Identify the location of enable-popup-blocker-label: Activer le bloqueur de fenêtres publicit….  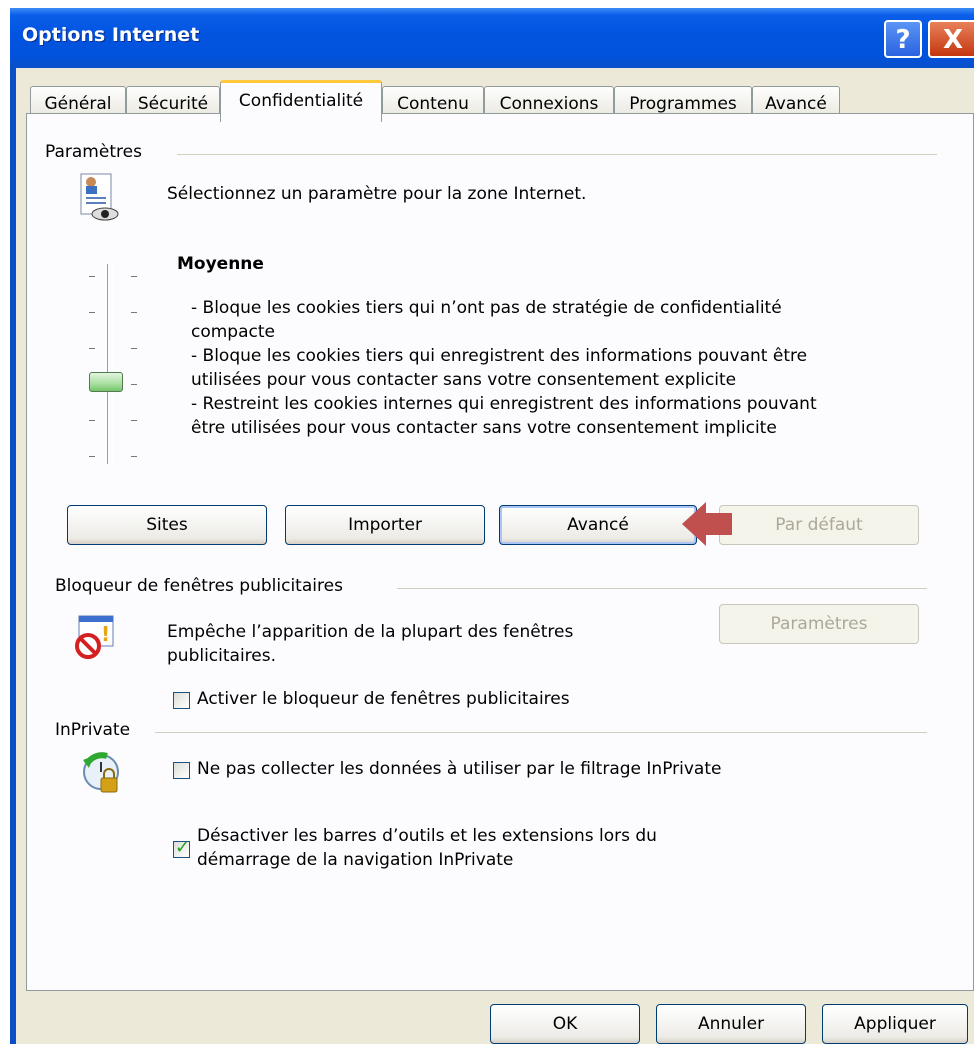
(383, 699).